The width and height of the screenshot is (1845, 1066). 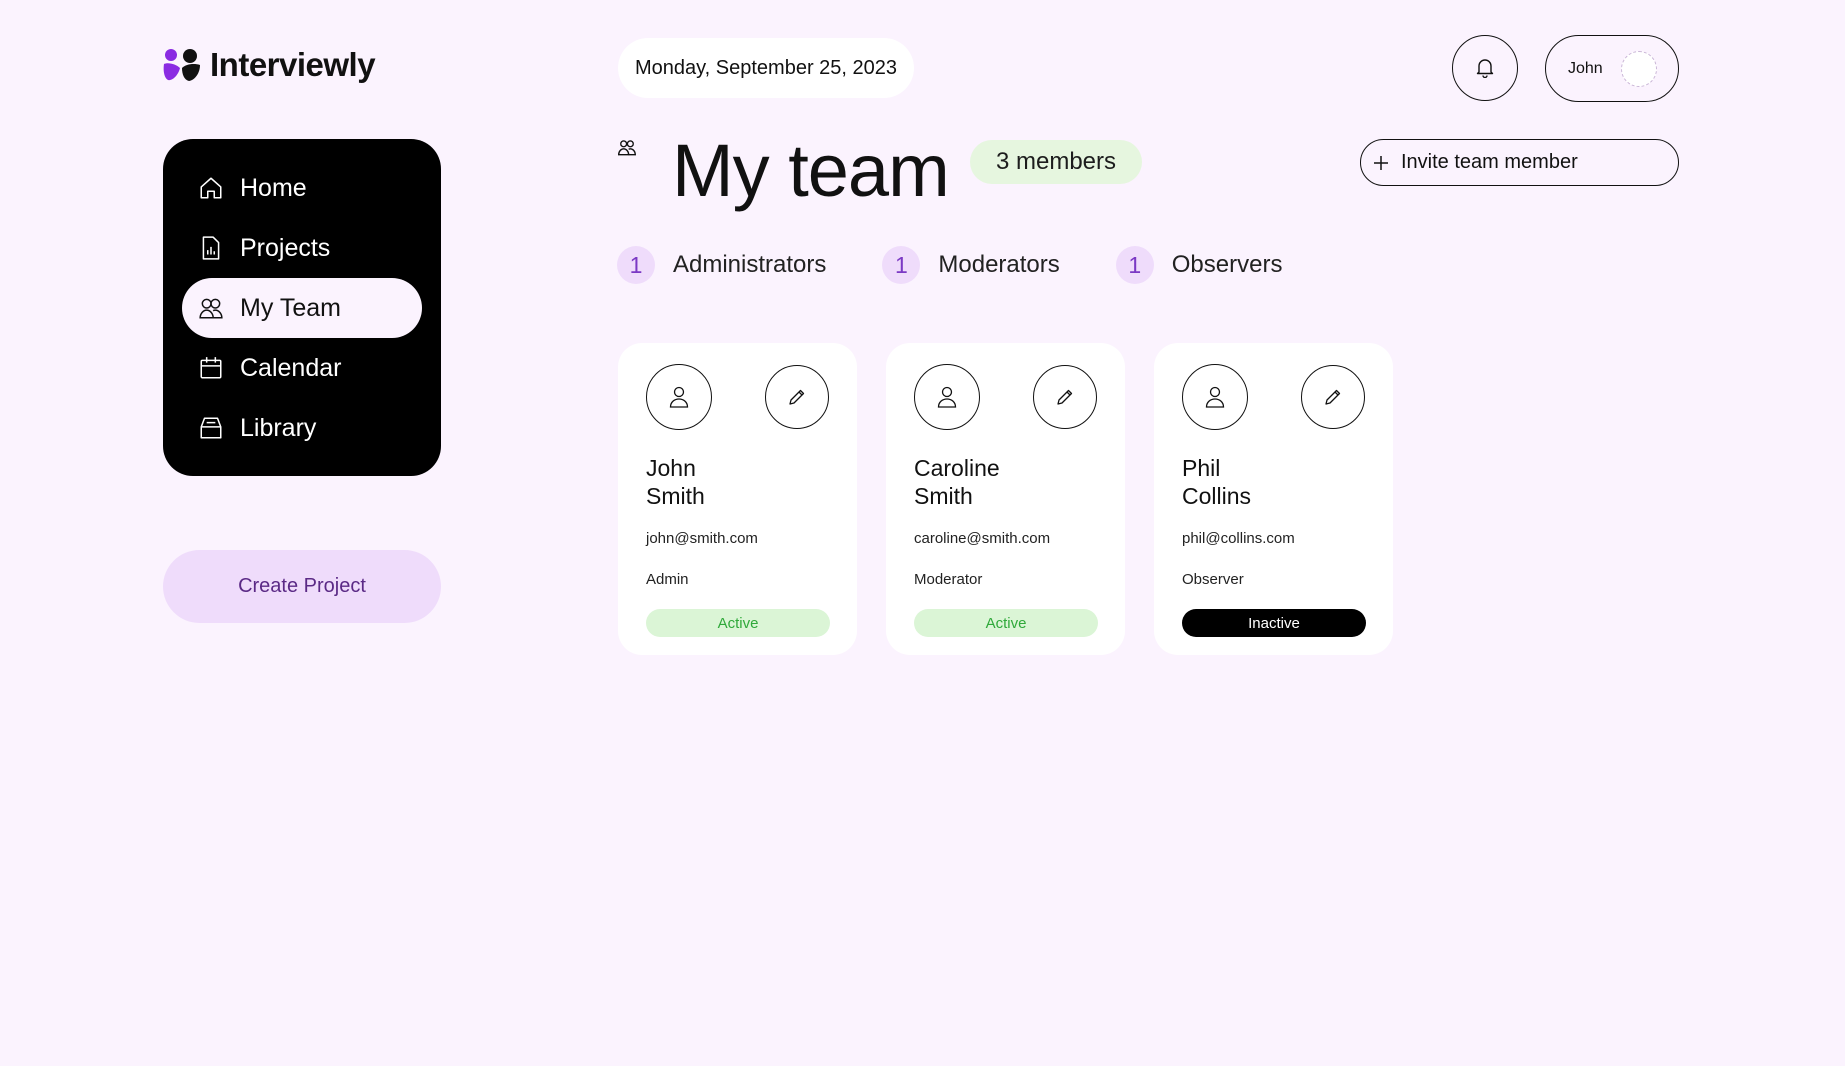 What do you see at coordinates (671, 468) in the screenshot?
I see `member-first-name: John` at bounding box center [671, 468].